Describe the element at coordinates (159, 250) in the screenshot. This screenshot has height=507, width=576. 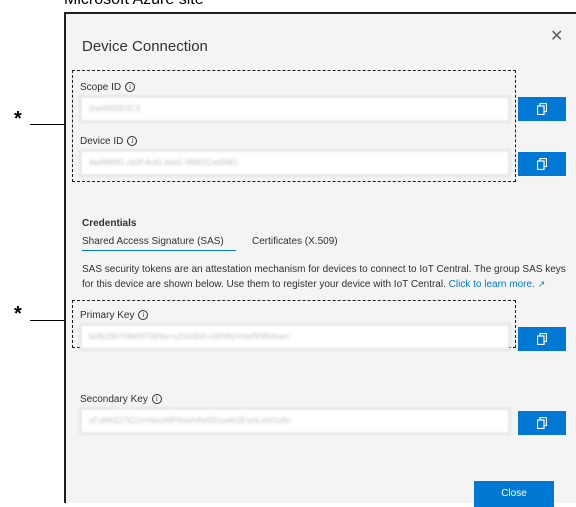
I see `tab-sas-underline` at that location.